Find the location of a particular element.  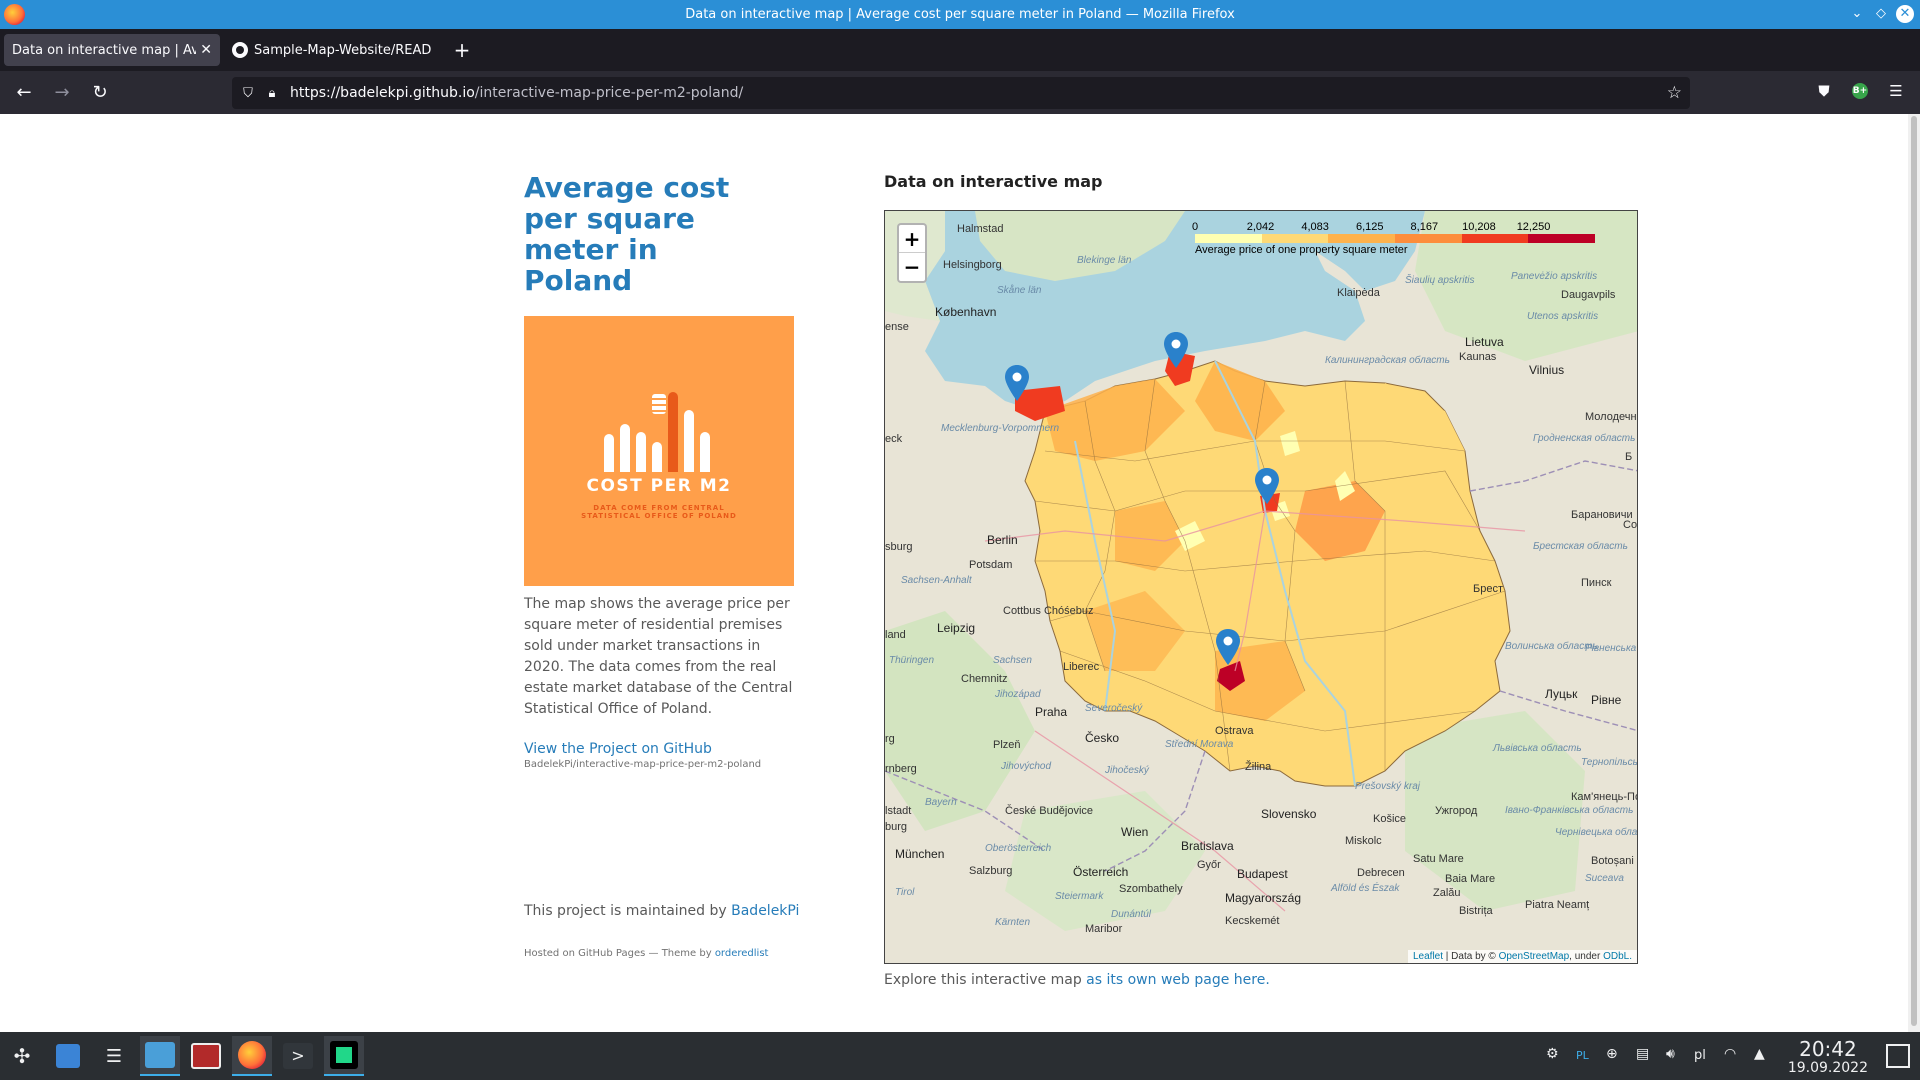

close-tab-icon: ✕ is located at coordinates (206, 50).